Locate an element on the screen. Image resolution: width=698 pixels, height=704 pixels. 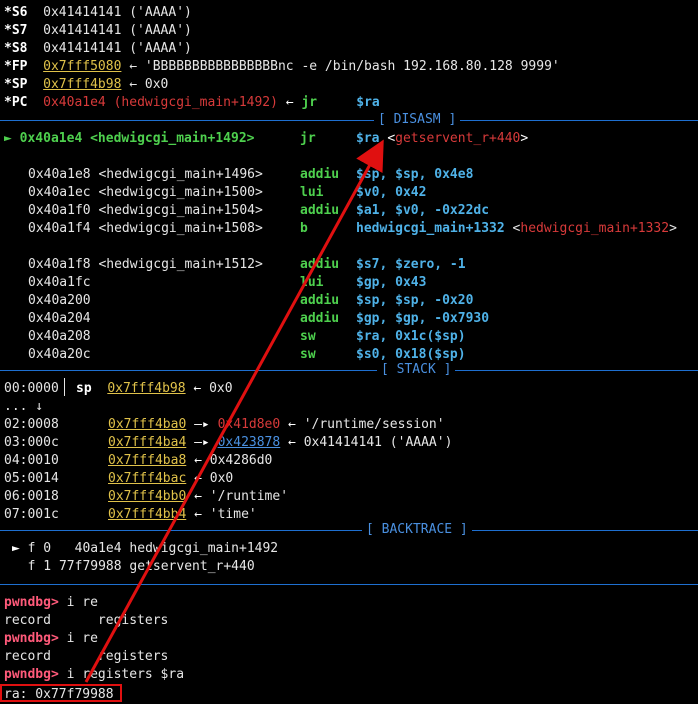
stack-index: 05:0014 is located at coordinates (31, 478).